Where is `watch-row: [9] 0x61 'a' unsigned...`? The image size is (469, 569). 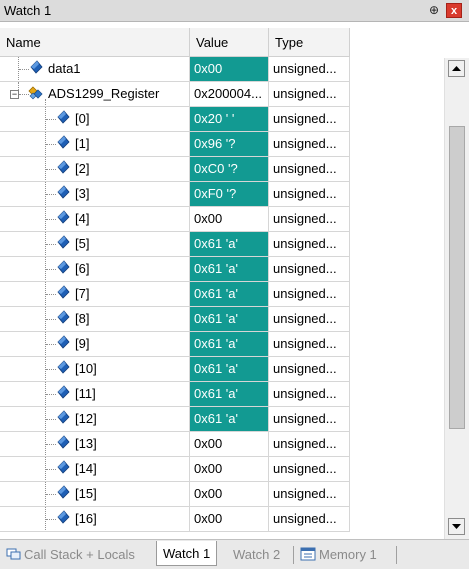 watch-row: [9] 0x61 'a' unsigned... is located at coordinates (175, 344).